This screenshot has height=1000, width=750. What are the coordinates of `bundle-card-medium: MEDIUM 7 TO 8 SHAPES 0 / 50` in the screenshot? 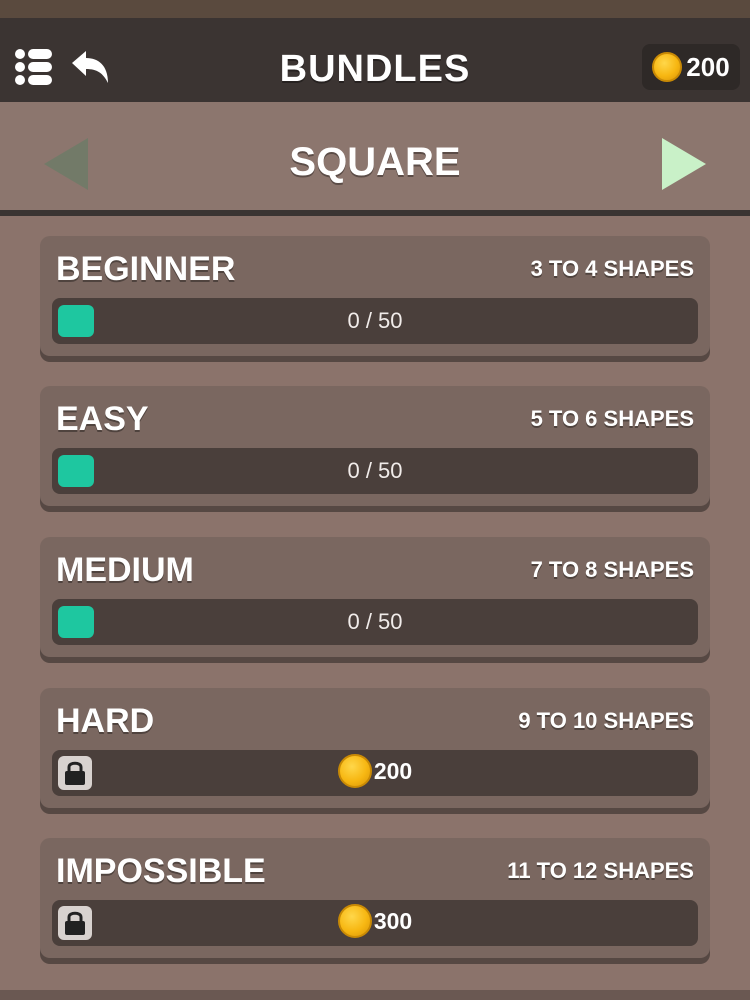 It's located at (375, 597).